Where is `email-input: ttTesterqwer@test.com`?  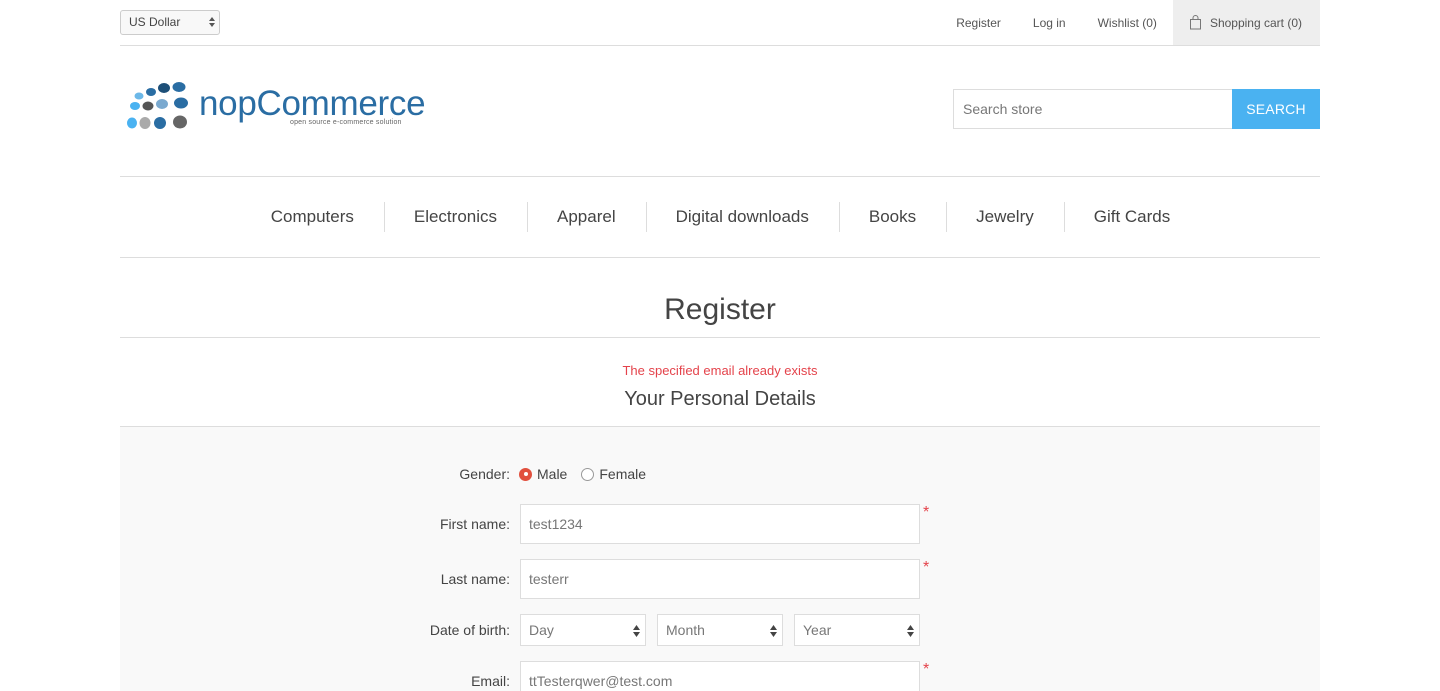 email-input: ttTesterqwer@test.com is located at coordinates (720, 676).